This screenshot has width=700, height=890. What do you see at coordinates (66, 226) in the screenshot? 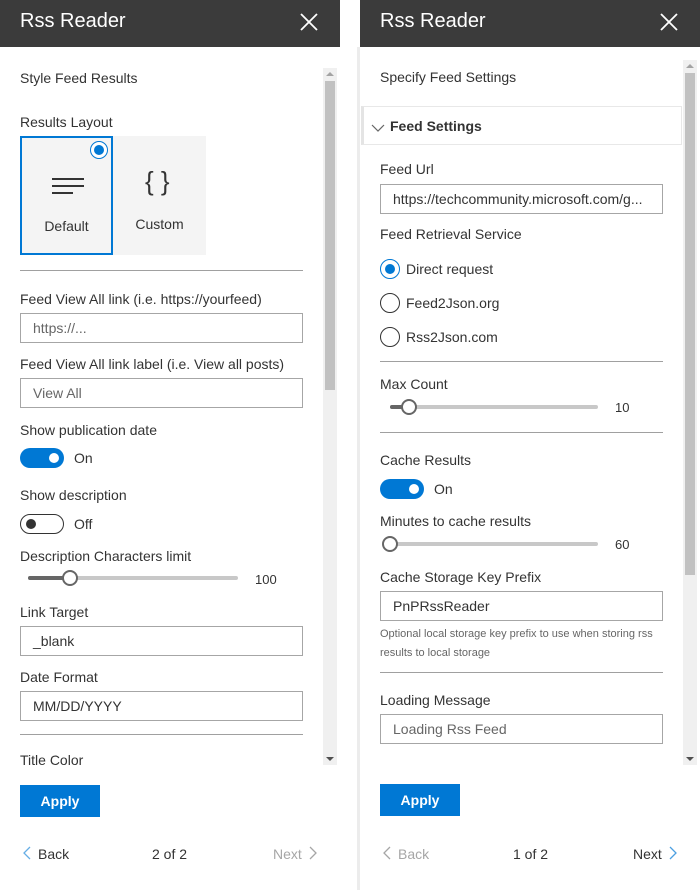
I see `layout-option-label: Default` at bounding box center [66, 226].